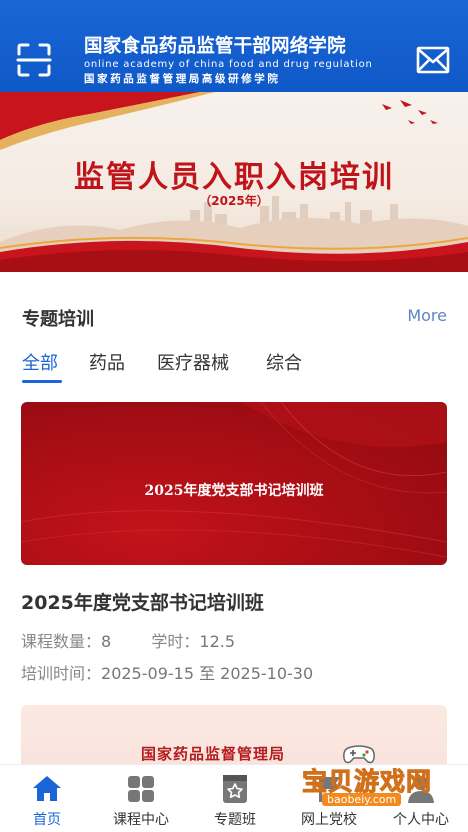 Image resolution: width=468 pixels, height=832 pixels. I want to click on course-title: 2025年度党支部书记培训班, so click(142, 601).